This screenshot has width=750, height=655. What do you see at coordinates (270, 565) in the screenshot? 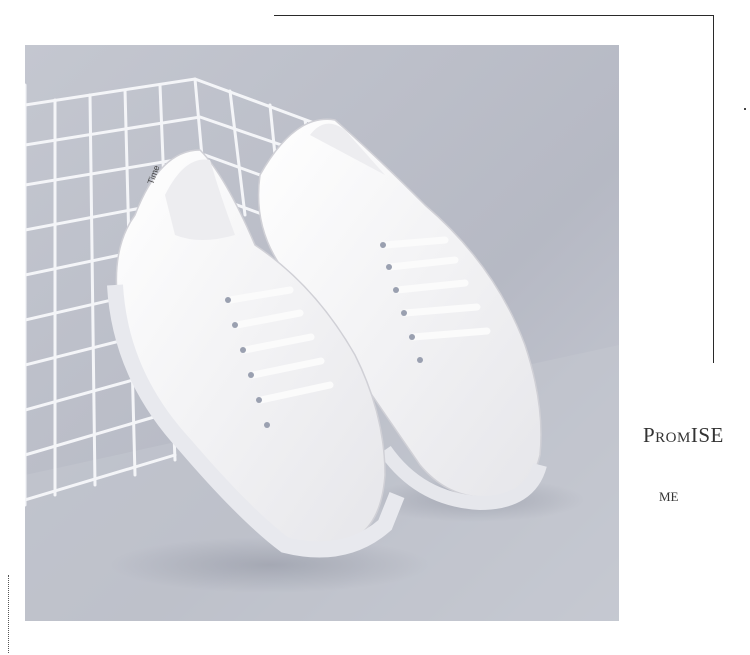
I see `shadow-front` at bounding box center [270, 565].